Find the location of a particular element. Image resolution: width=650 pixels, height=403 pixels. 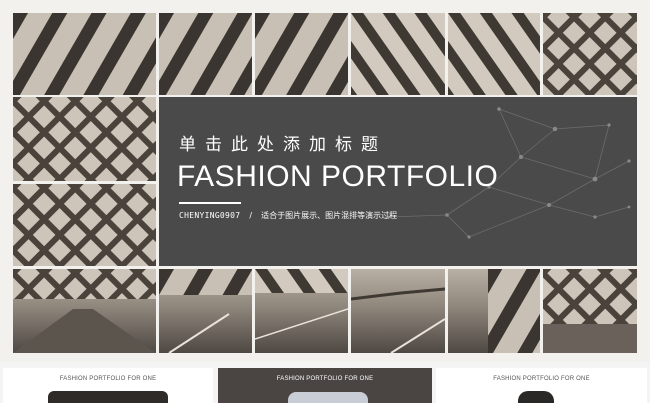

slide-title-english: FASHION PORTFOLIO is located at coordinates (337, 177).